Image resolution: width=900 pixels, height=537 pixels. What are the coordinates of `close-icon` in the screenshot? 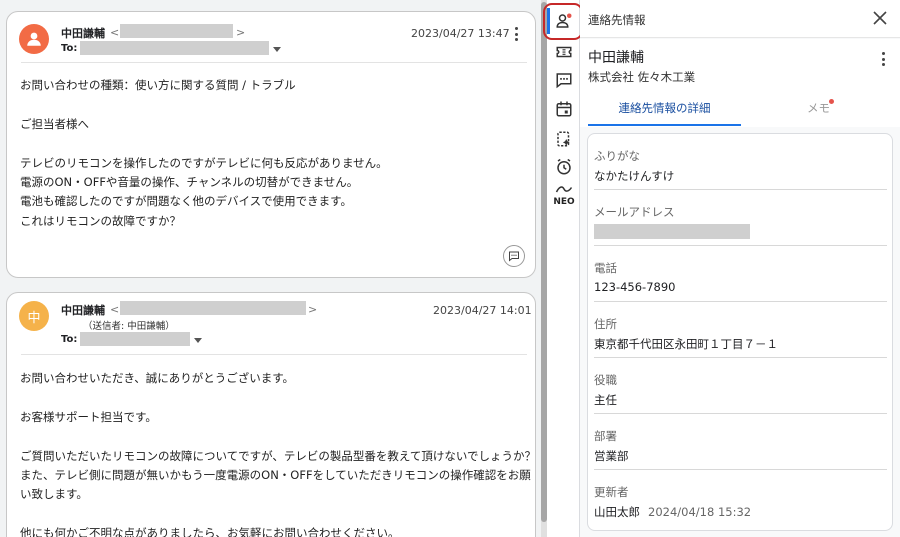 It's located at (880, 18).